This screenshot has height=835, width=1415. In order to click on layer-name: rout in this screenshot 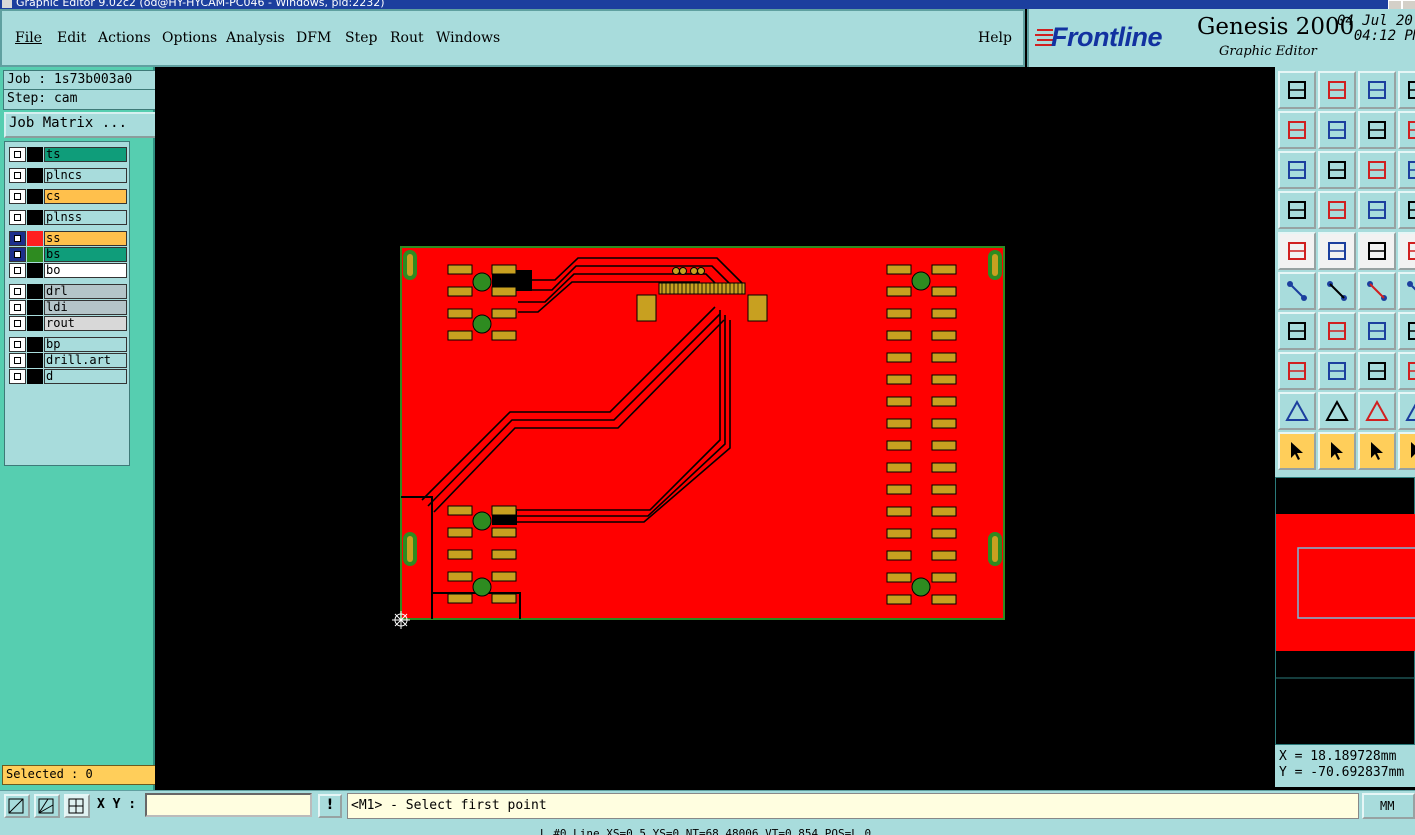, I will do `click(85, 323)`.